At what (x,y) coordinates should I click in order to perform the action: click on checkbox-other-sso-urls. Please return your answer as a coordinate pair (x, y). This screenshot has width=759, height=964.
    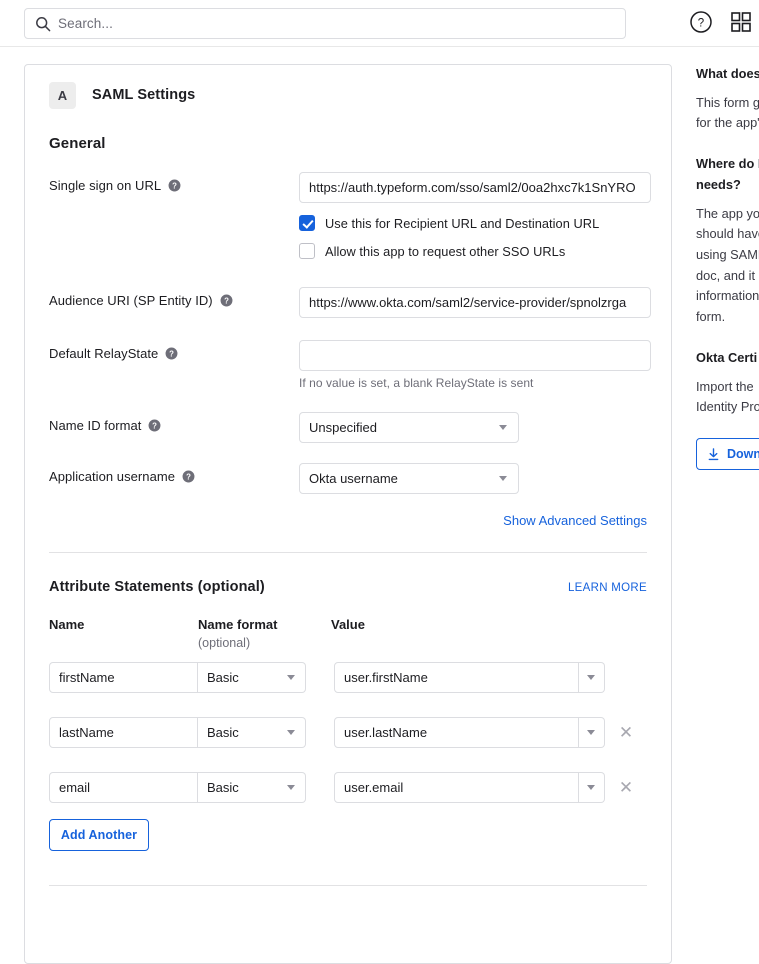
    Looking at the image, I should click on (307, 251).